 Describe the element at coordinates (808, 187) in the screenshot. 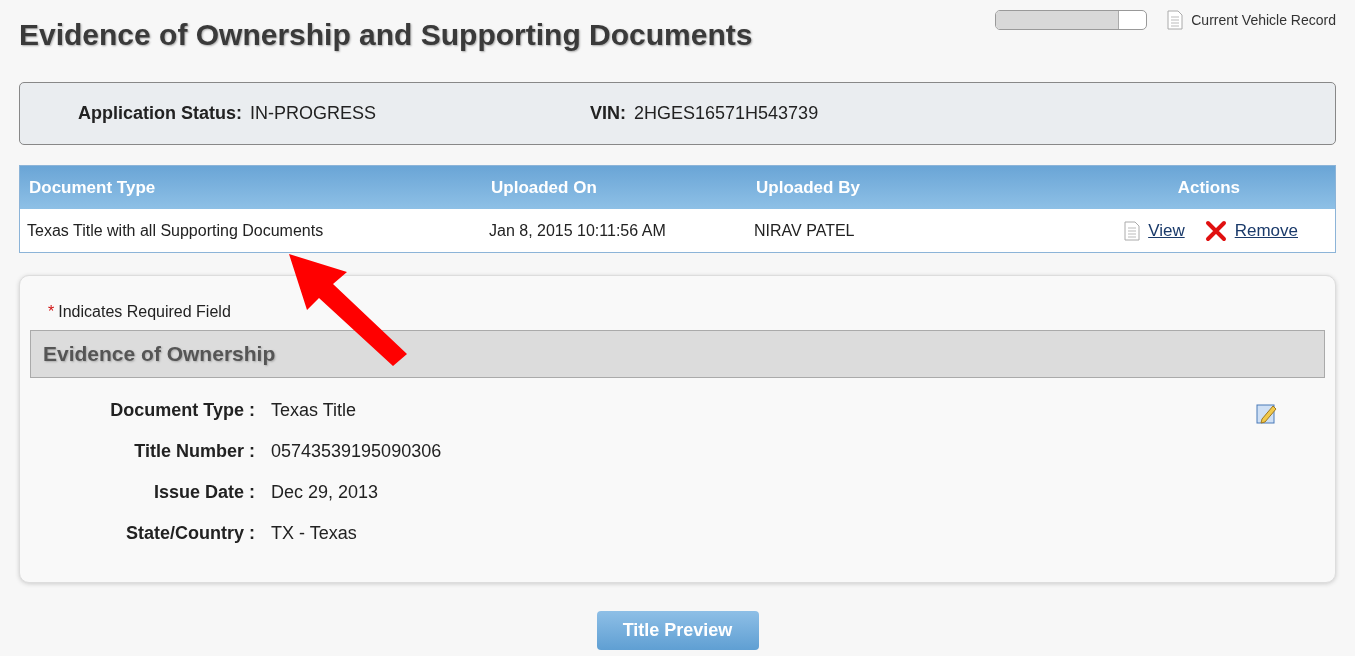

I see `column-header: Uploaded By` at that location.